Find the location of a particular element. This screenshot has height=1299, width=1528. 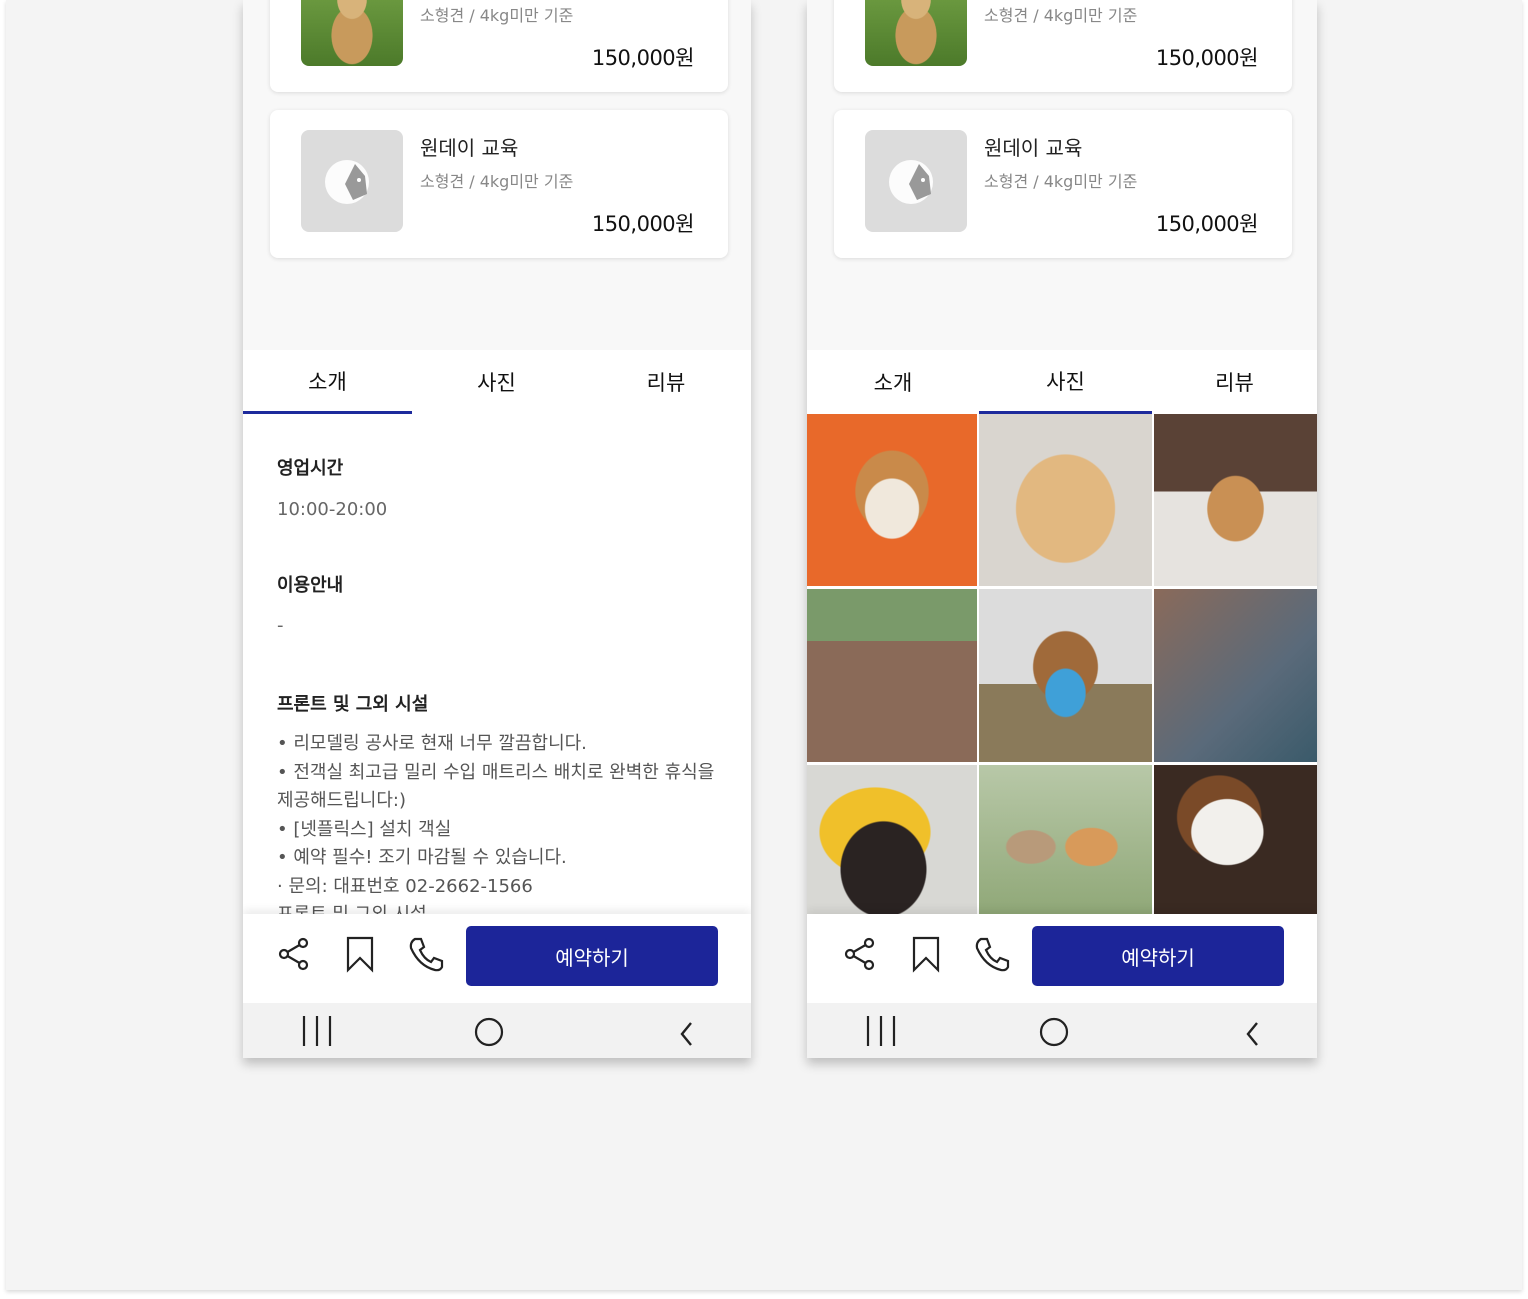

usage-heading: 이용안내 is located at coordinates (310, 585).